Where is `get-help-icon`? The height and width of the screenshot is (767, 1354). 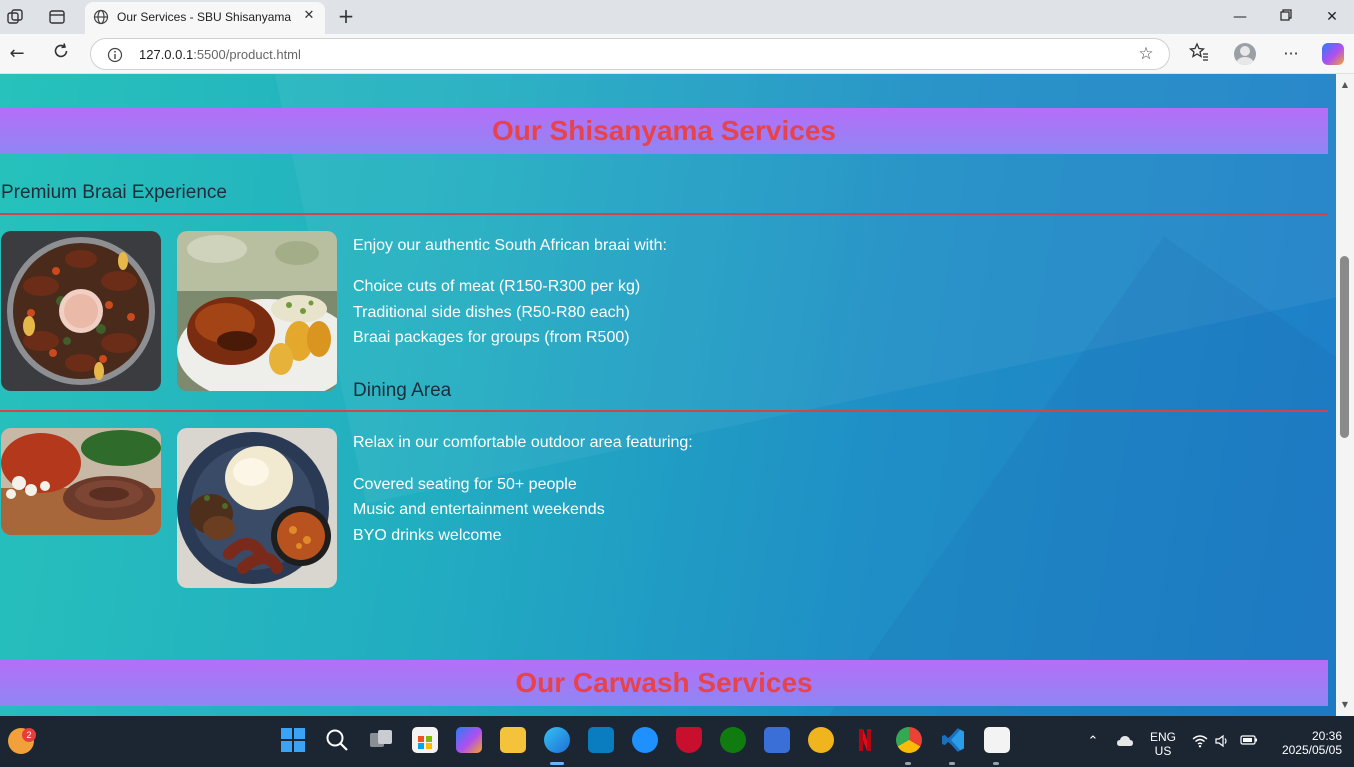
get-help-icon is located at coordinates (645, 740).